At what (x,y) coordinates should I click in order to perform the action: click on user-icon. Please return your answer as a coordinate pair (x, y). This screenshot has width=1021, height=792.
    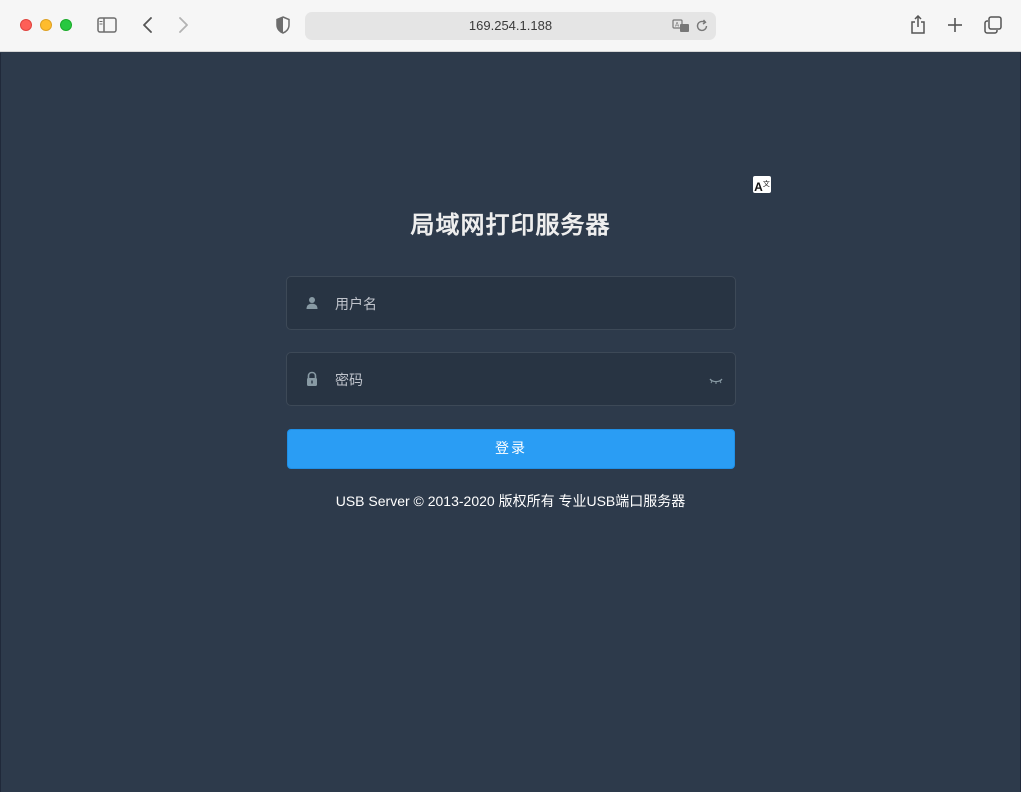
    Looking at the image, I should click on (312, 303).